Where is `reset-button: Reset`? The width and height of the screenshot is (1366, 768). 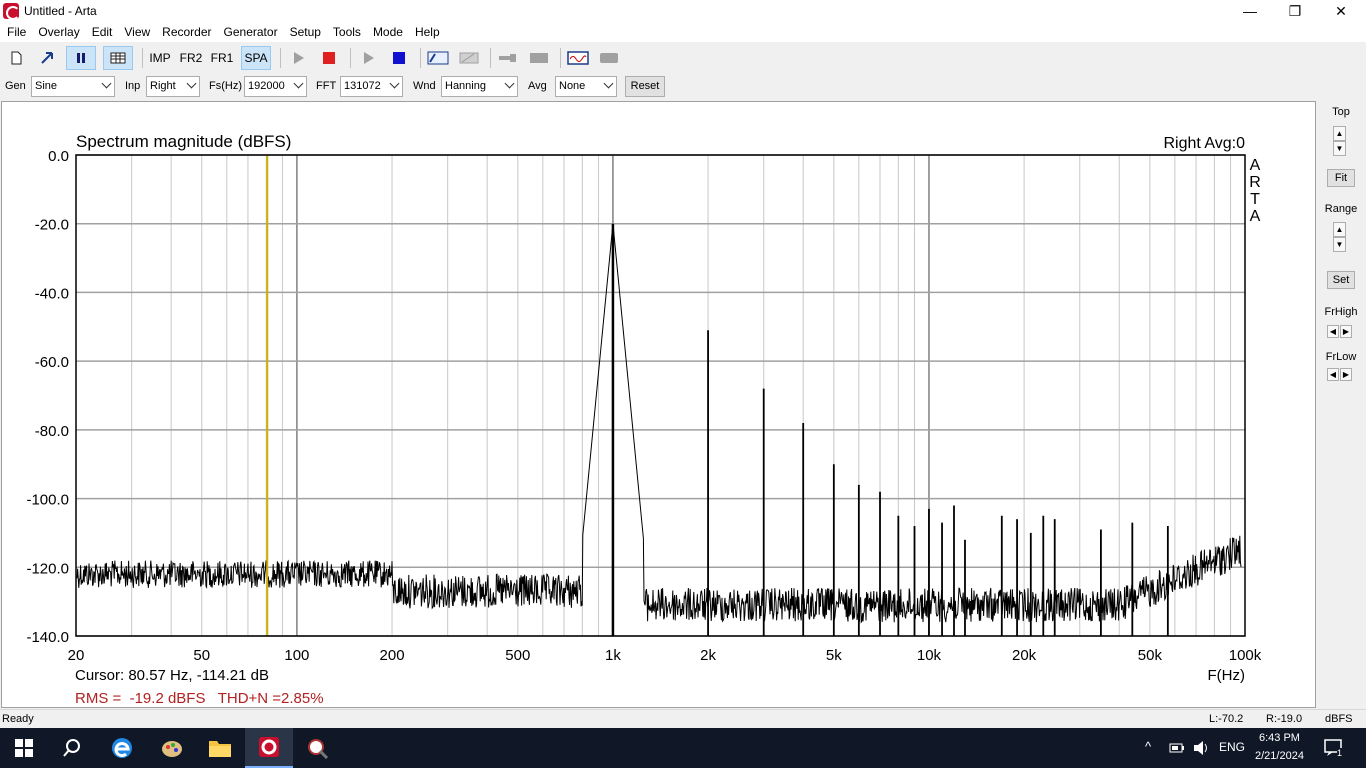
reset-button: Reset is located at coordinates (645, 86).